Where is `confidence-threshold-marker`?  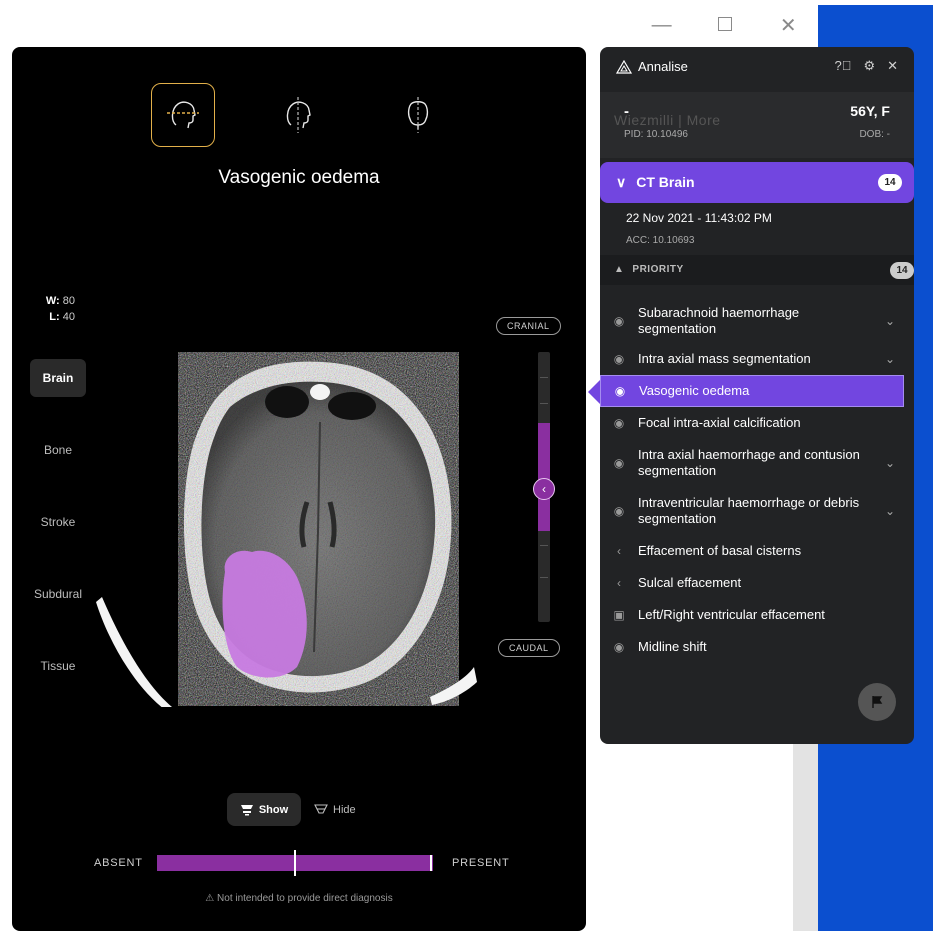 confidence-threshold-marker is located at coordinates (295, 863).